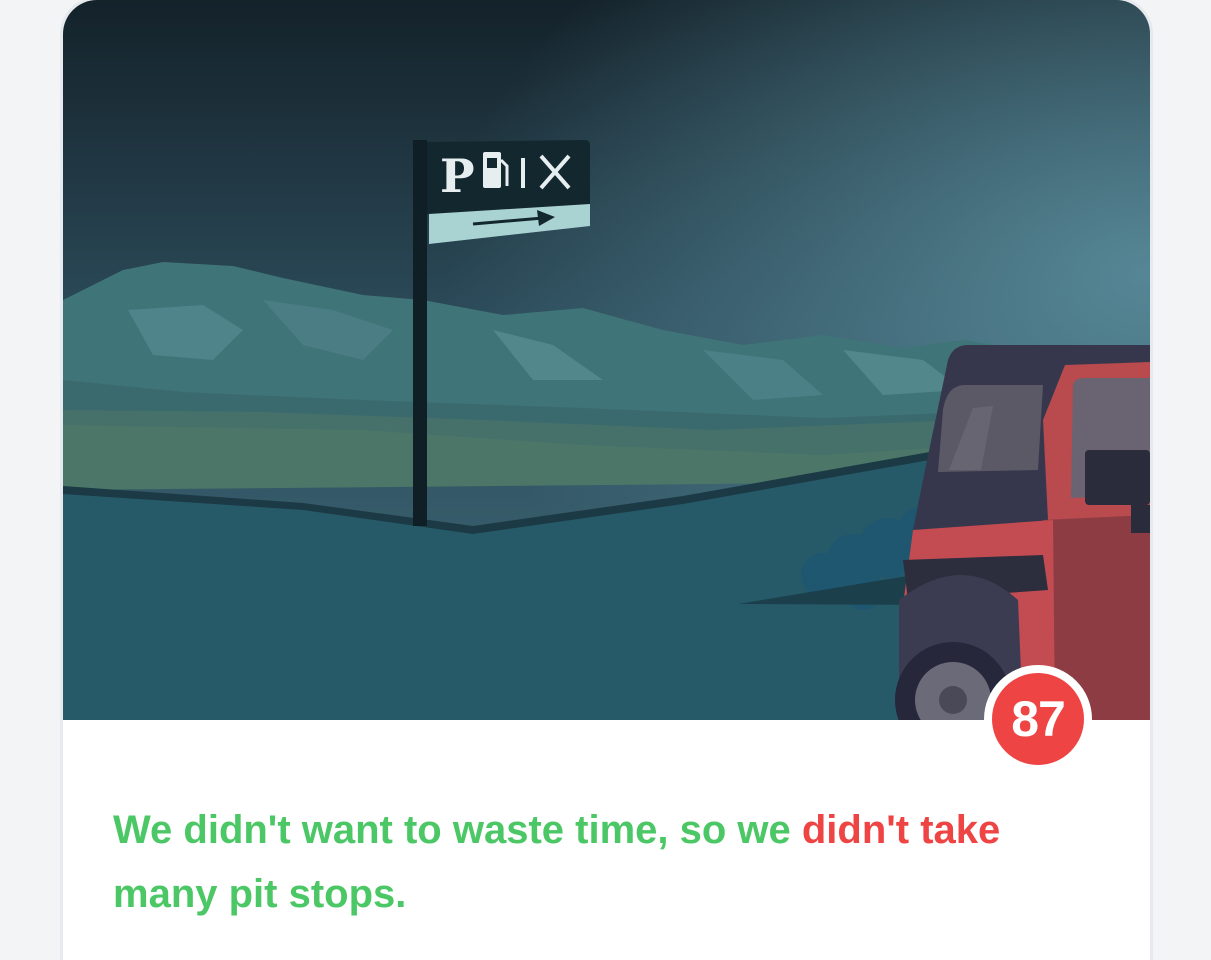  Describe the element at coordinates (457, 176) in the screenshot. I see `sign-parking-letter: P` at that location.